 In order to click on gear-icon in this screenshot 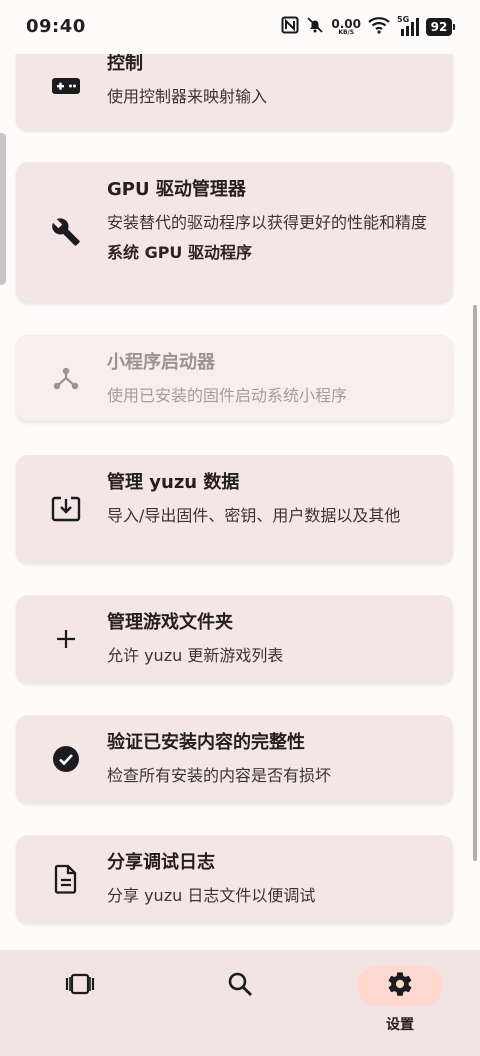, I will do `click(400, 986)`.